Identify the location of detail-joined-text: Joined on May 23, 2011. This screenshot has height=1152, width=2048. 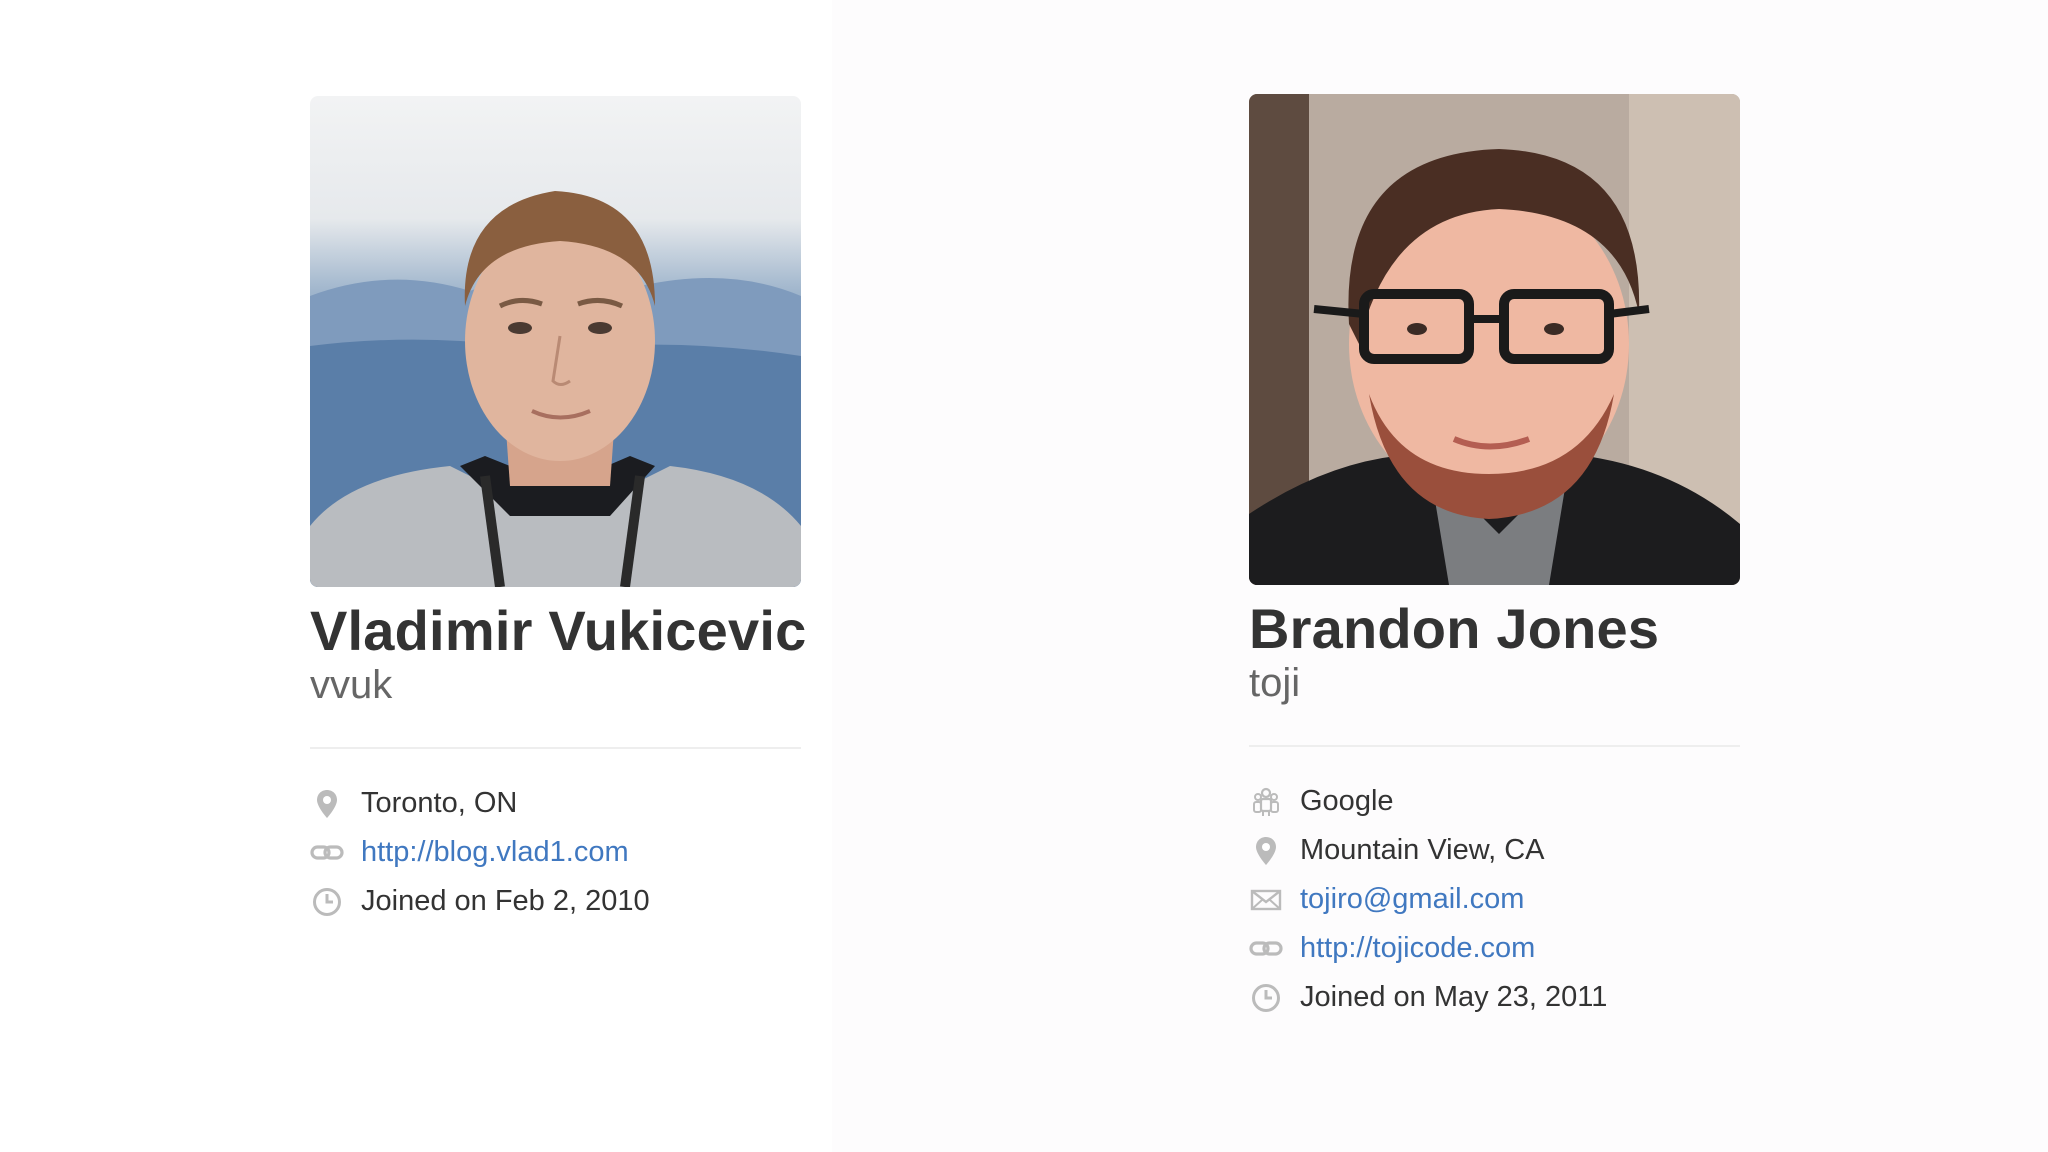
(1454, 997).